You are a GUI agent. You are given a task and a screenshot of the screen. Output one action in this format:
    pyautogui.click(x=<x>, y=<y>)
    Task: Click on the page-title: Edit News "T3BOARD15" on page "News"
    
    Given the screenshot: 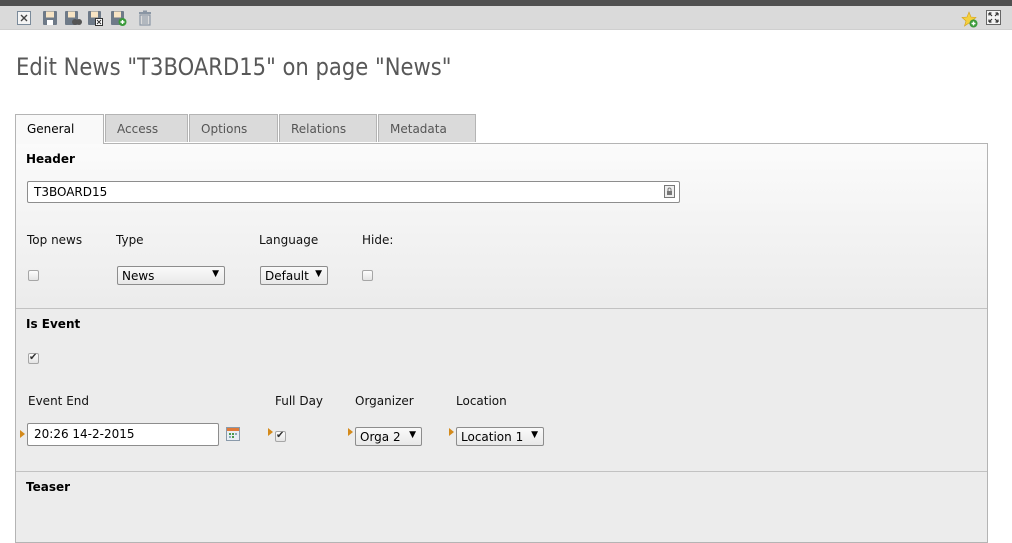 What is the action you would take?
    pyautogui.click(x=234, y=67)
    